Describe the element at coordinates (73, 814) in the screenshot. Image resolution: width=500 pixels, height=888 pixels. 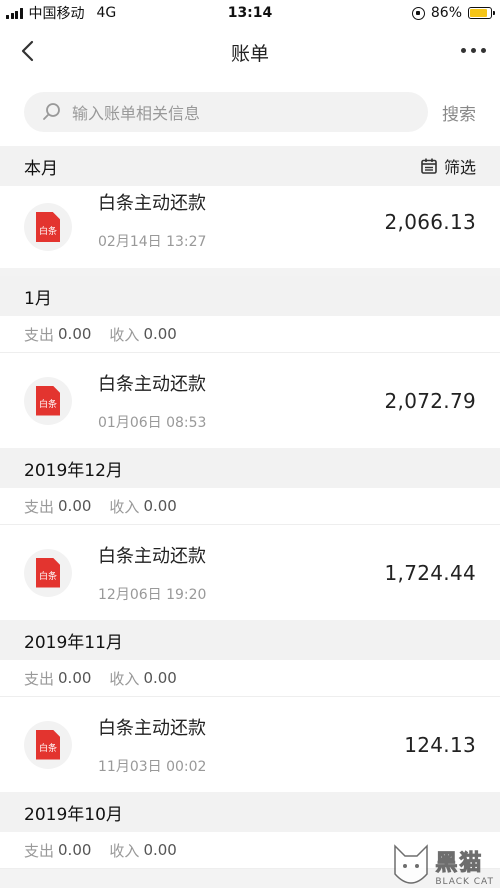
I see `month-label: 2019年10月` at that location.